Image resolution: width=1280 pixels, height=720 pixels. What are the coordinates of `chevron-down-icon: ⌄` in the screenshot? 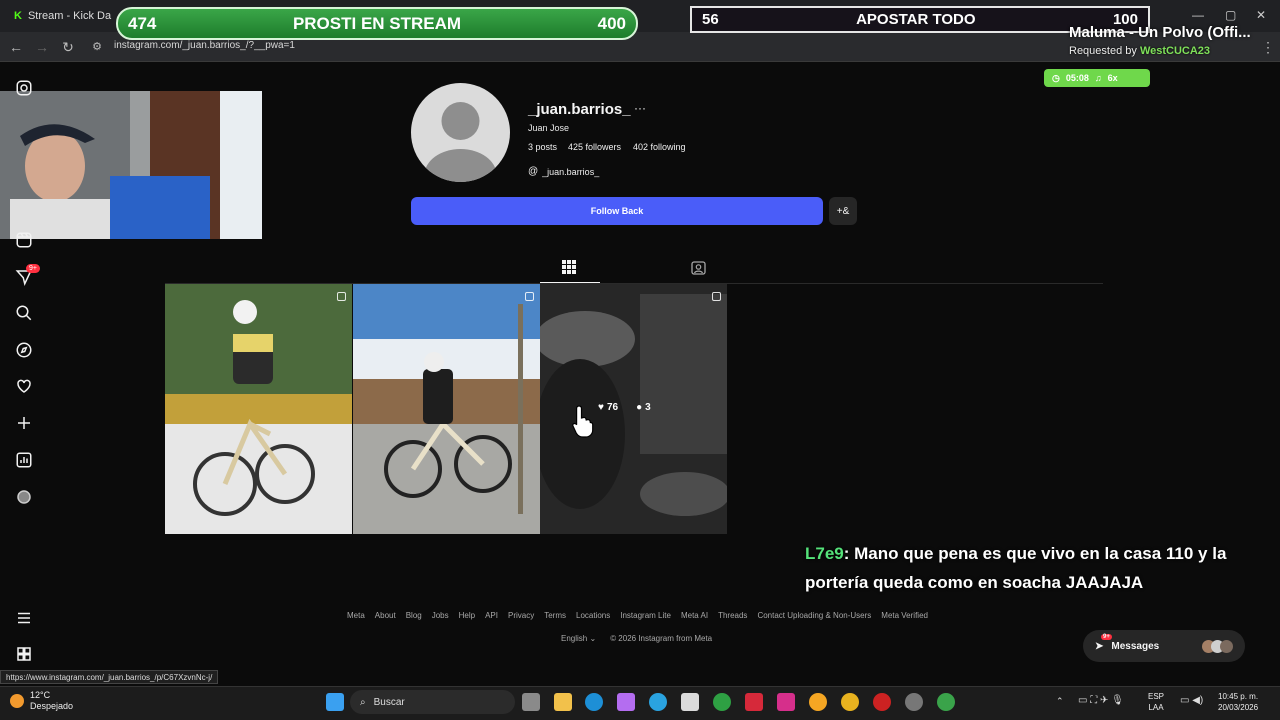 It's located at (593, 638).